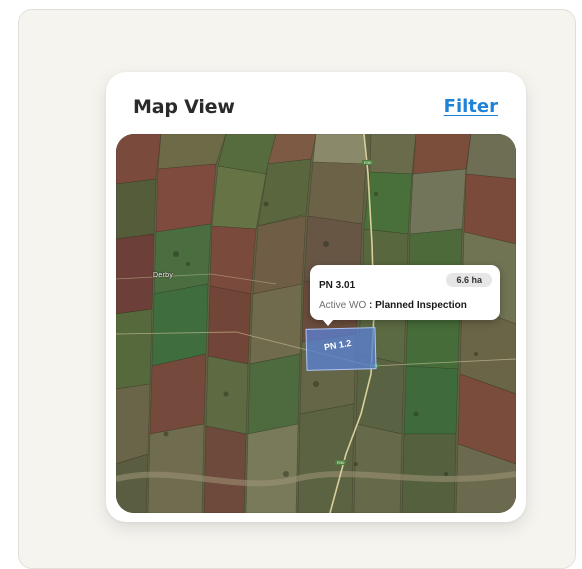  I want to click on parcel-label: PN 1.2, so click(338, 345).